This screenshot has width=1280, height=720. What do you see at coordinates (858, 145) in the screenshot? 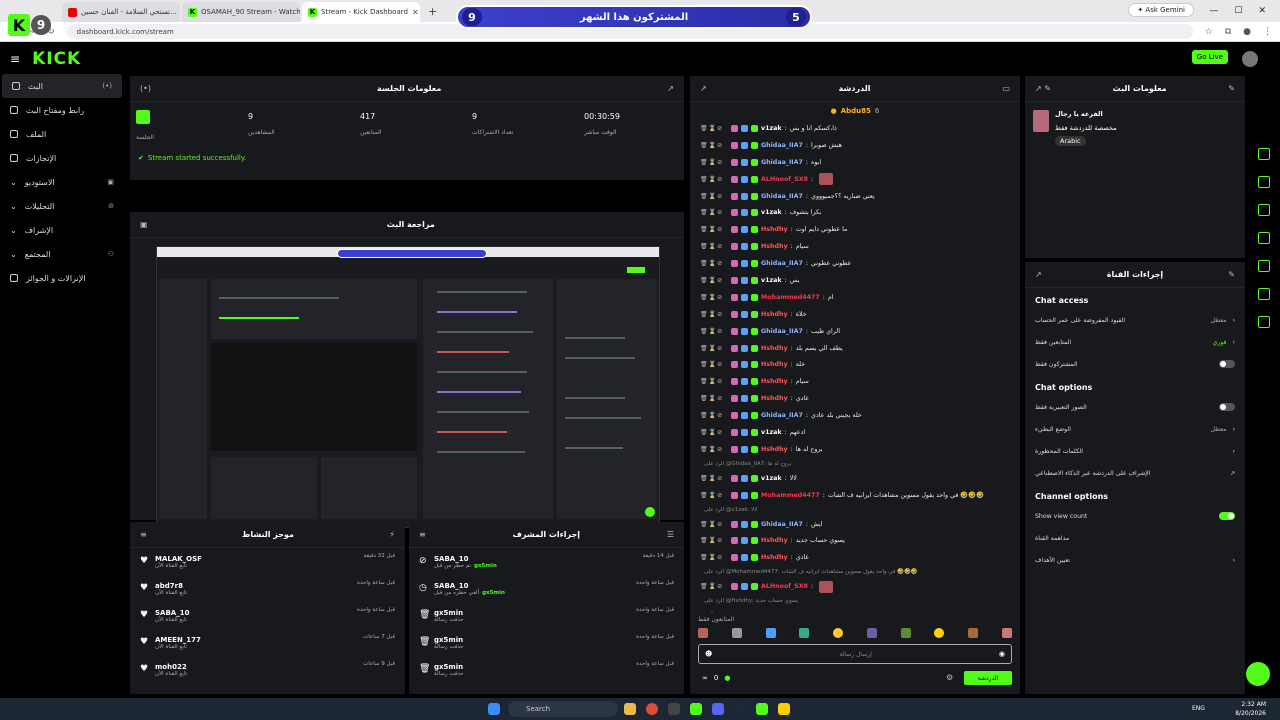
I see `chat-message: 🗑⌛⊘ Ghidaa_IIA7: هبش صوبرا` at bounding box center [858, 145].